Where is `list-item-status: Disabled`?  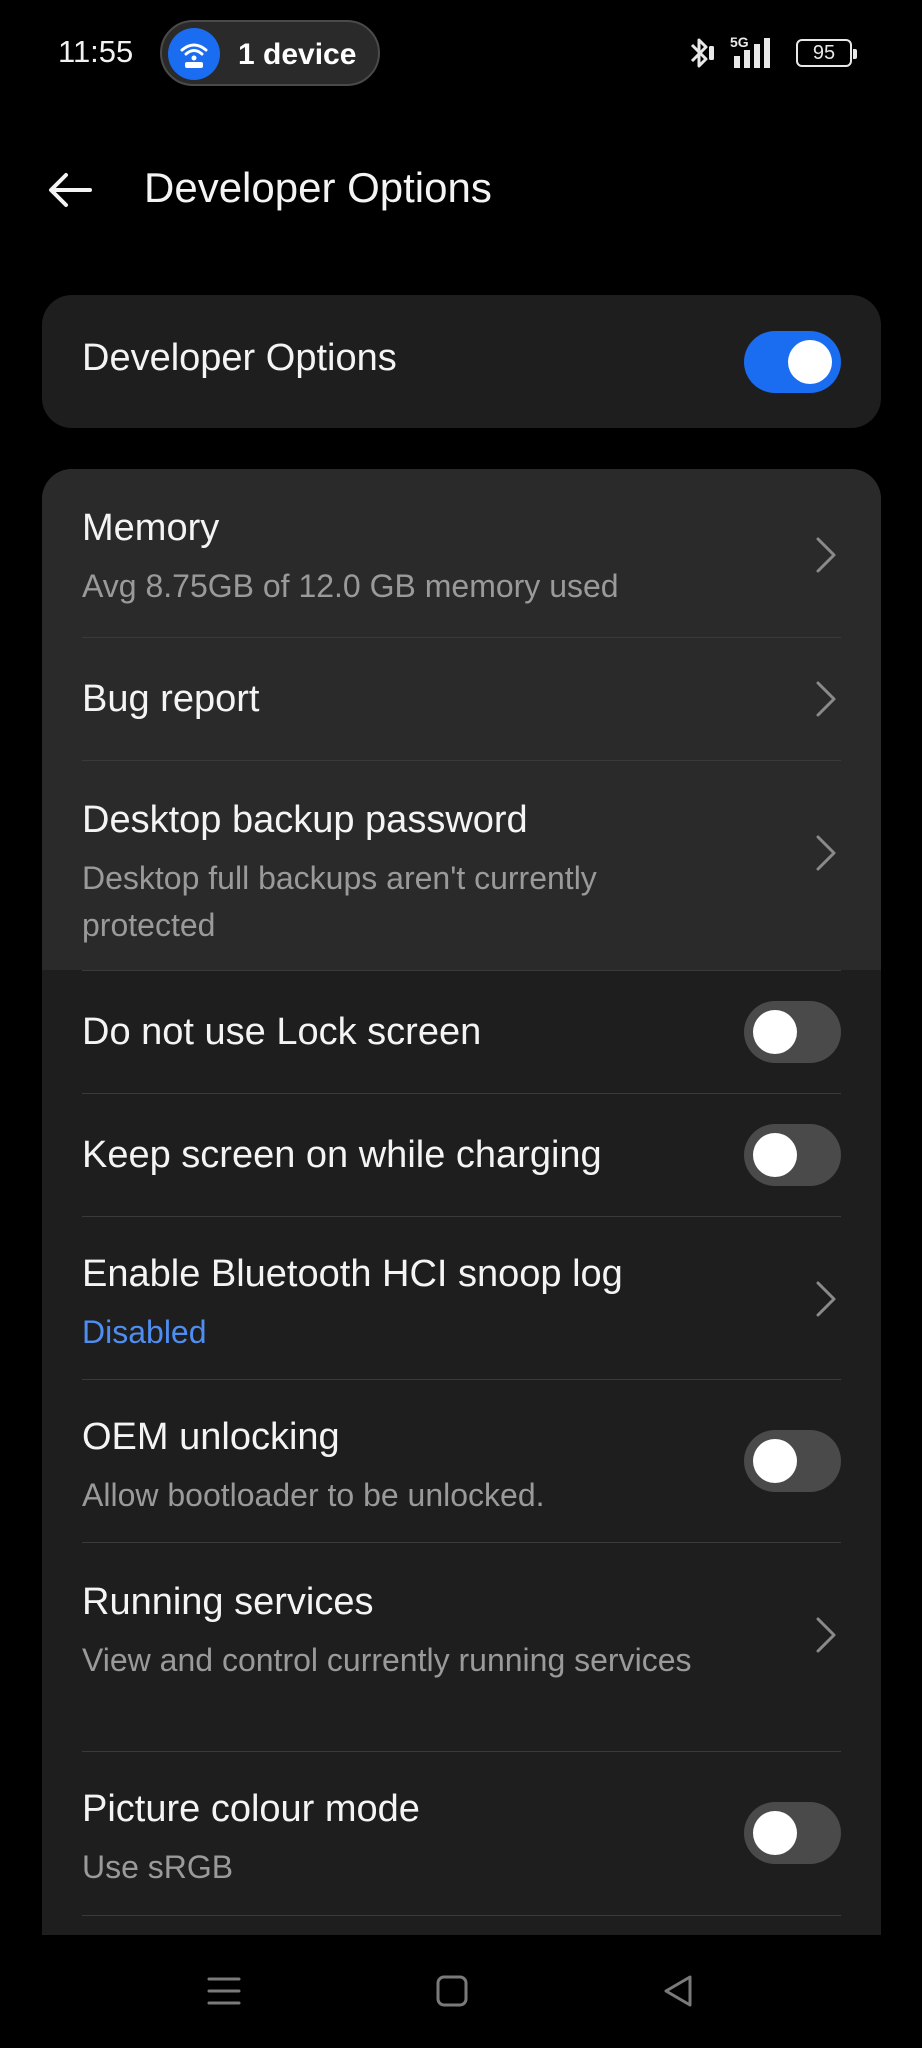
list-item-status: Disabled is located at coordinates (144, 1332).